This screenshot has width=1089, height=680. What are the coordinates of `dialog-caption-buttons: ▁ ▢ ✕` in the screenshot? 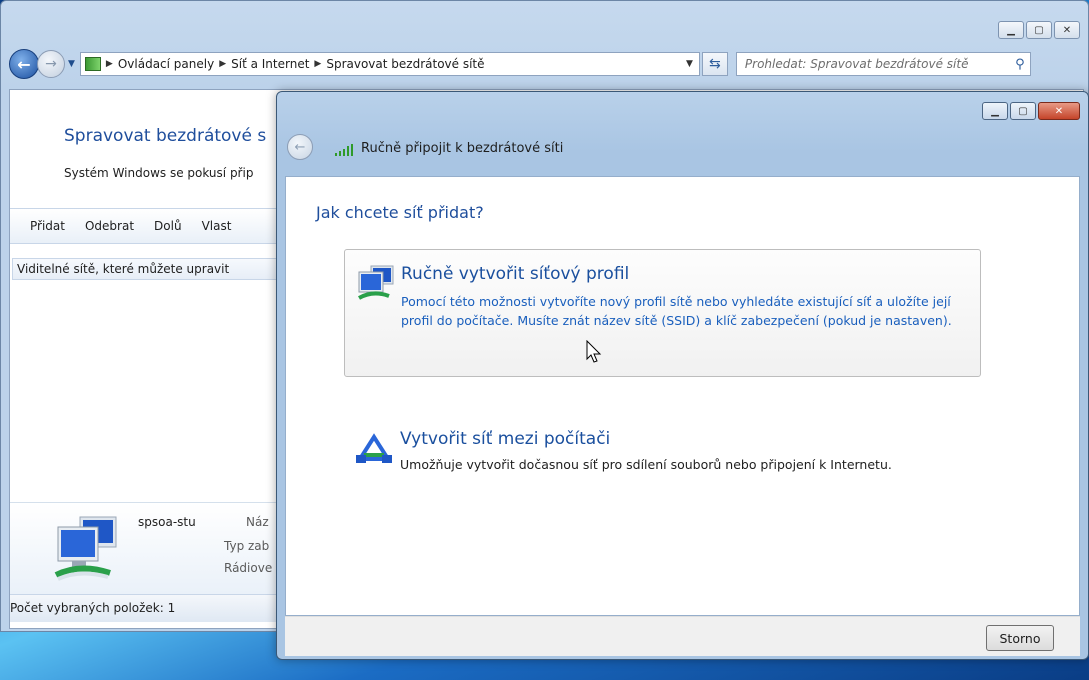 It's located at (1031, 111).